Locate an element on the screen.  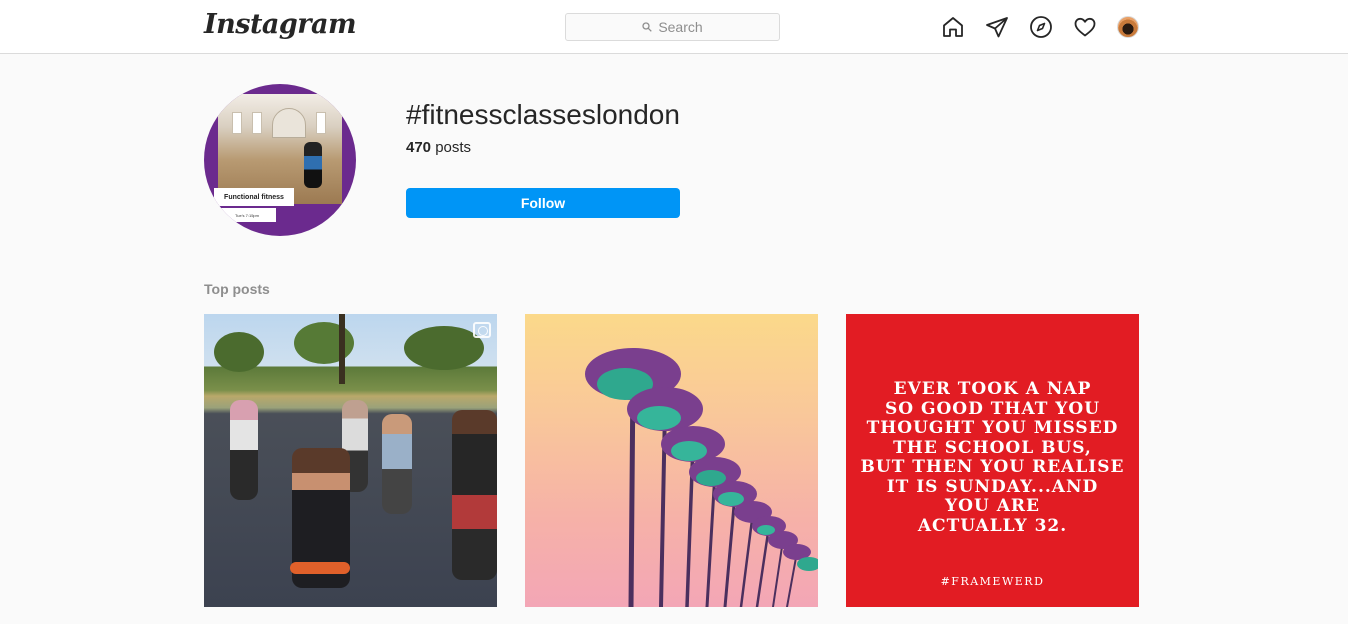
instagram-logo: Instagram is located at coordinates (280, 24).